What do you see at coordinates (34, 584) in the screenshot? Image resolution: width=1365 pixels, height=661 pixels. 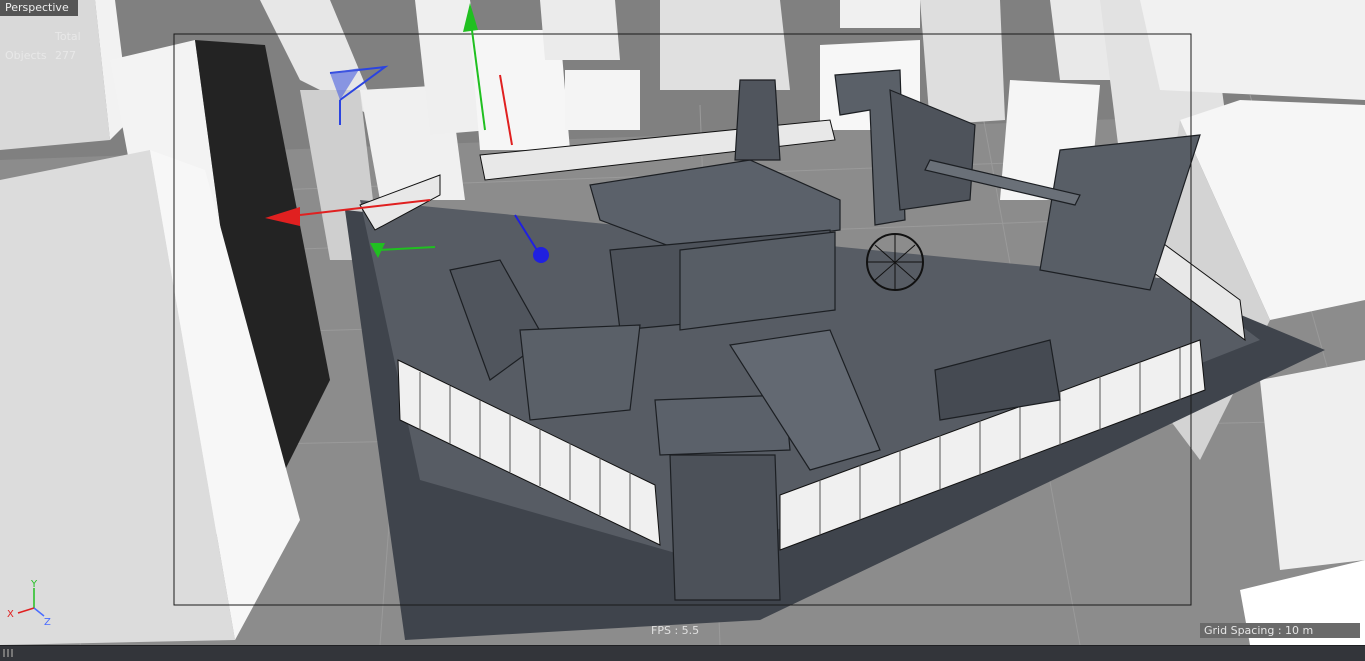 I see `axis-y-label: Y` at bounding box center [34, 584].